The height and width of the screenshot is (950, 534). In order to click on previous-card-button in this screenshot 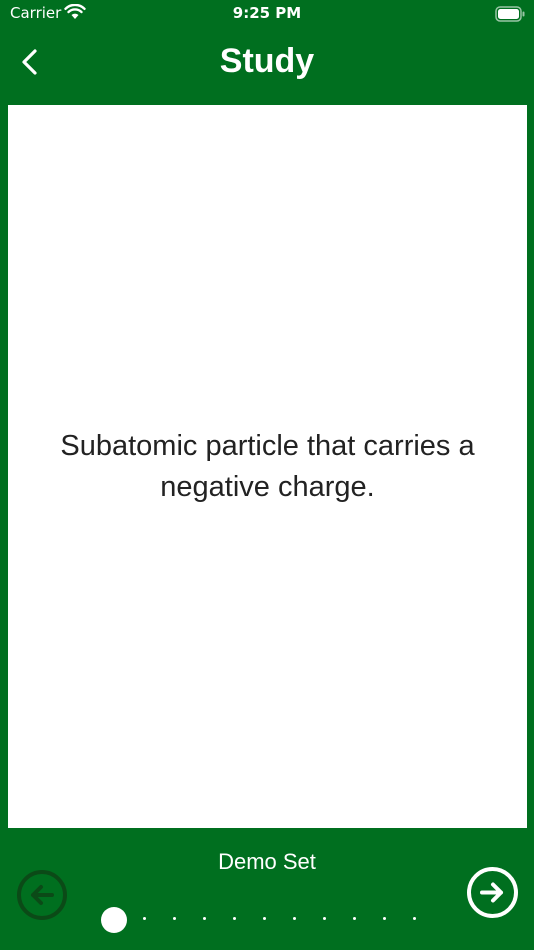, I will do `click(42, 895)`.